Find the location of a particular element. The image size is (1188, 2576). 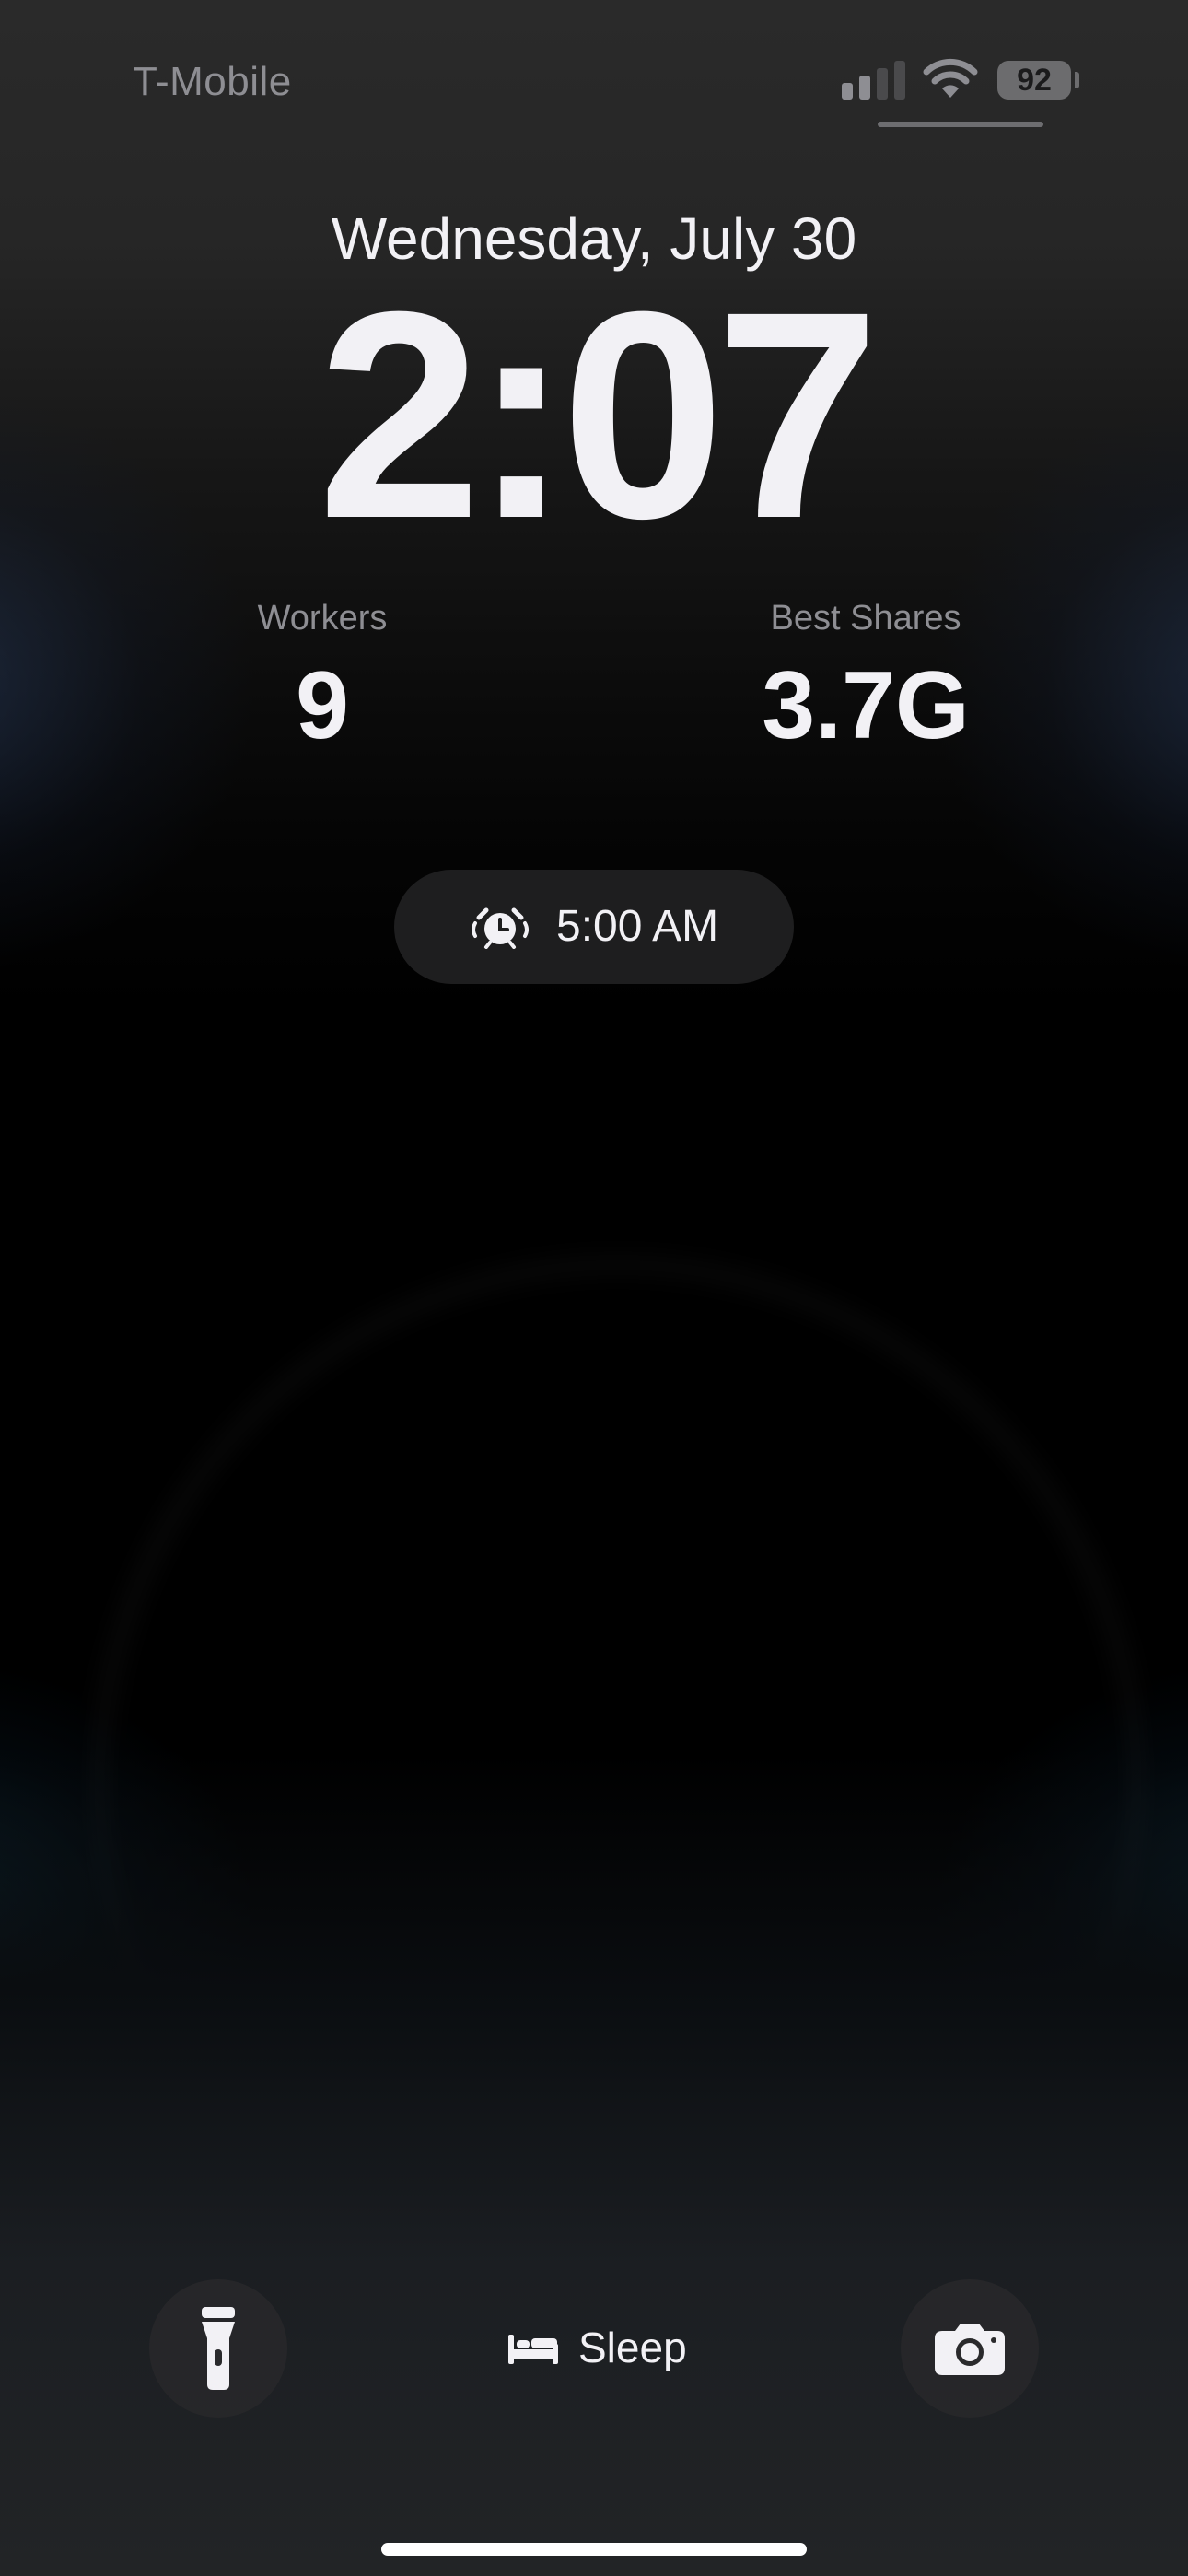

flashlight-button is located at coordinates (218, 2348).